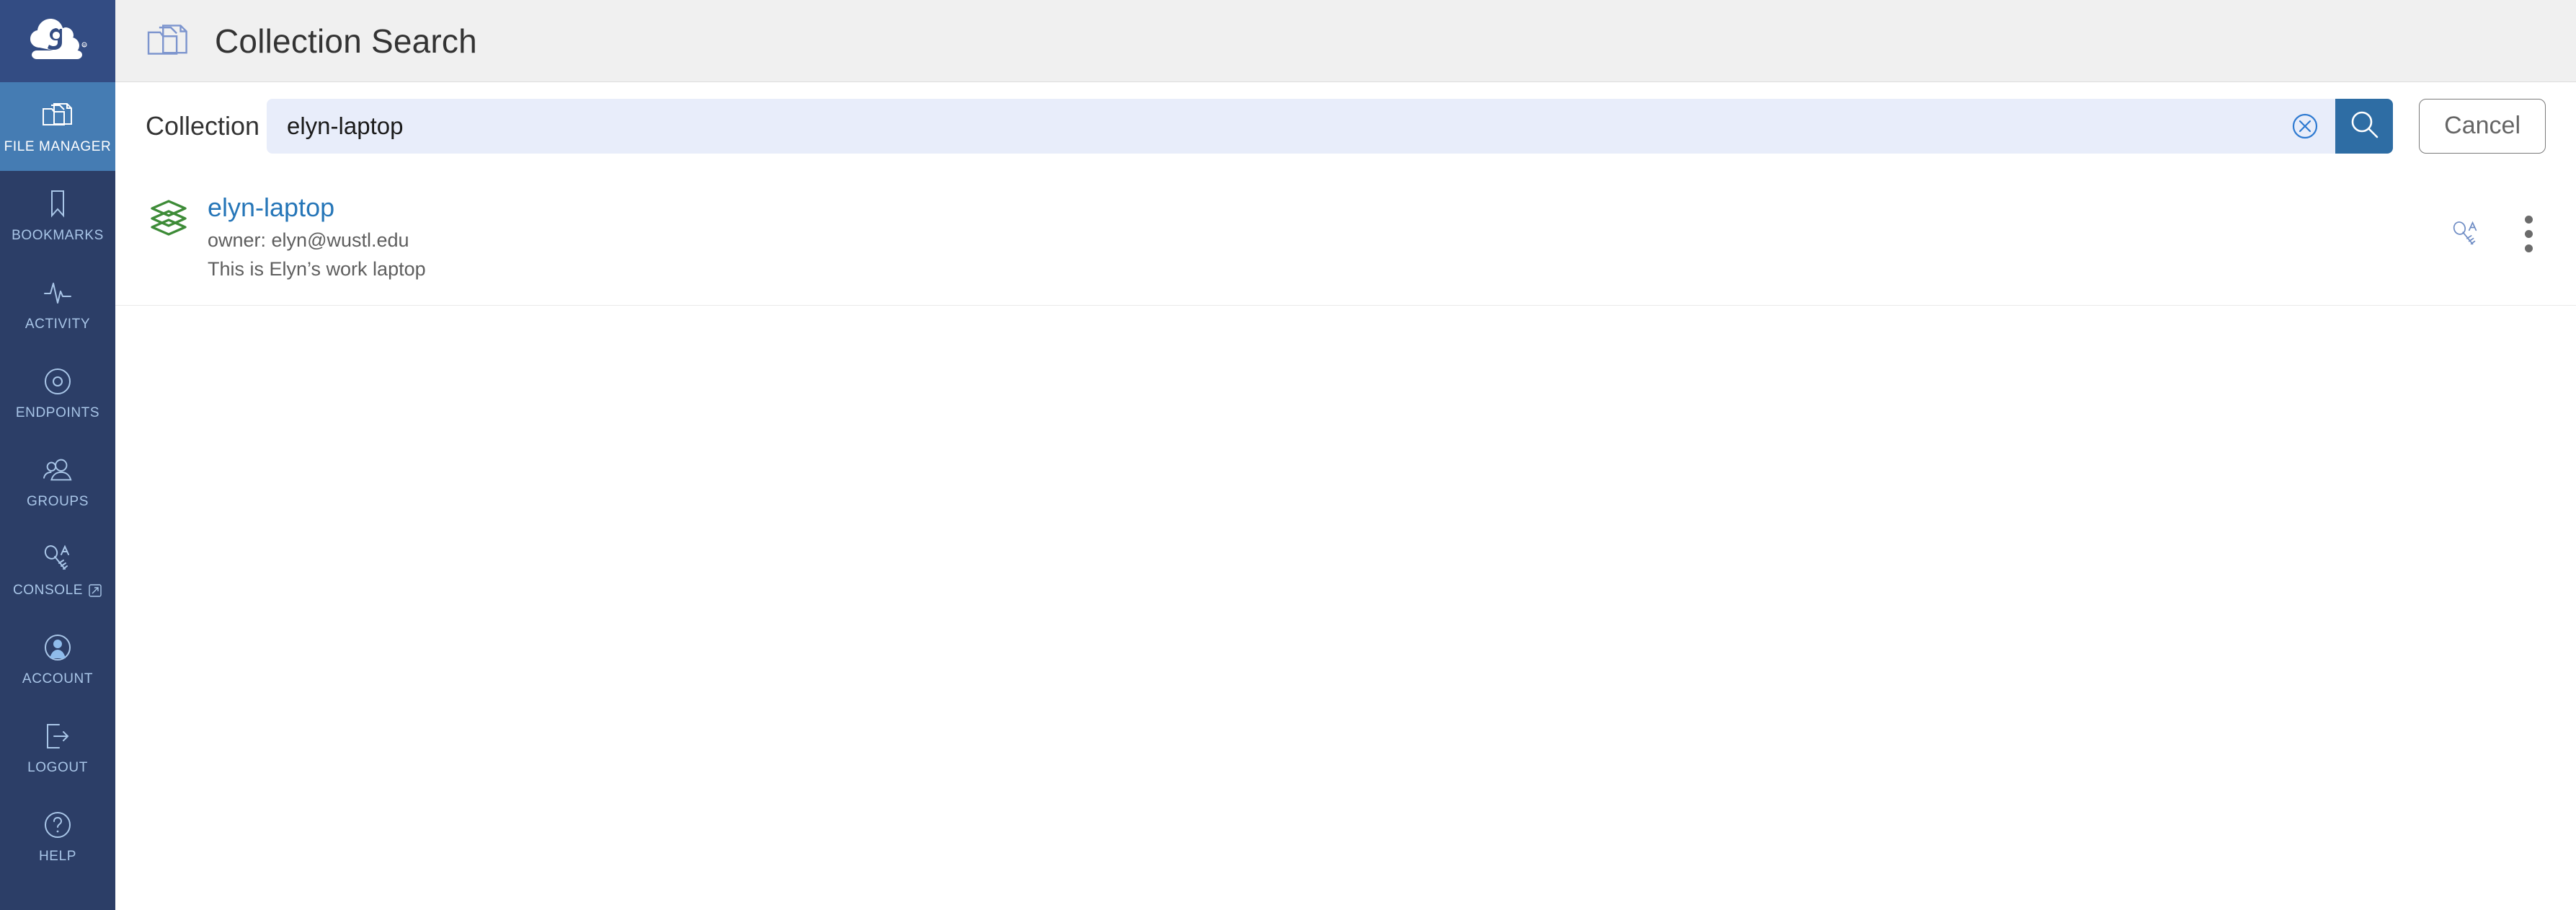  What do you see at coordinates (58, 413) in the screenshot?
I see `sidebar-item-label: ENDPOINTS` at bounding box center [58, 413].